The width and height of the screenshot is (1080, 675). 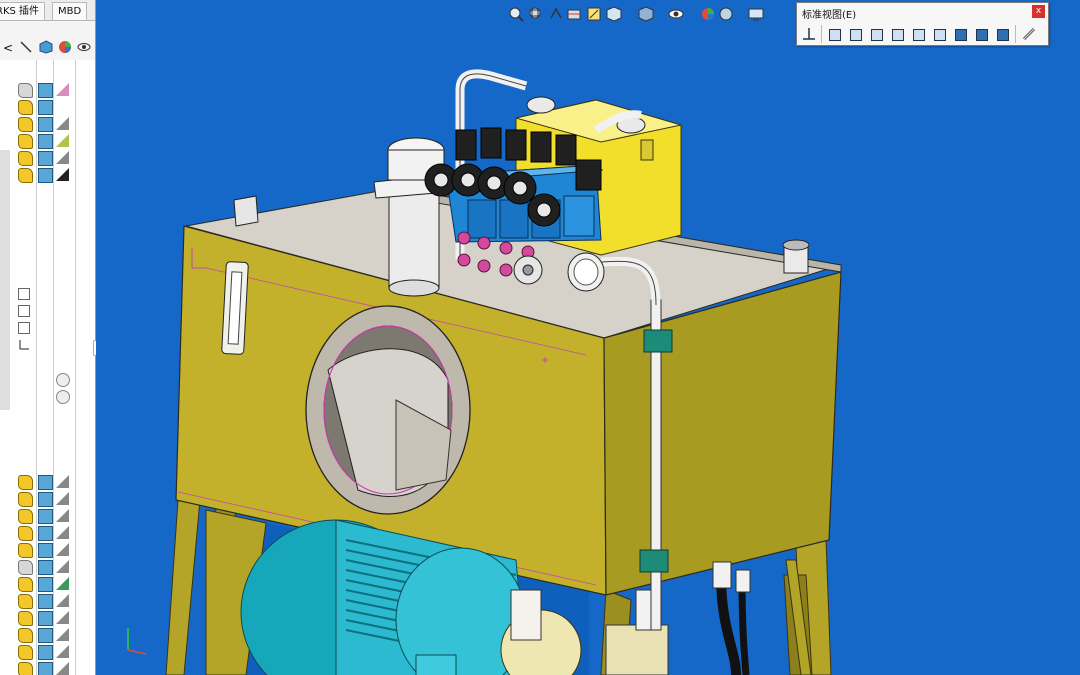 What do you see at coordinates (982, 34) in the screenshot?
I see `trimetric-icon` at bounding box center [982, 34].